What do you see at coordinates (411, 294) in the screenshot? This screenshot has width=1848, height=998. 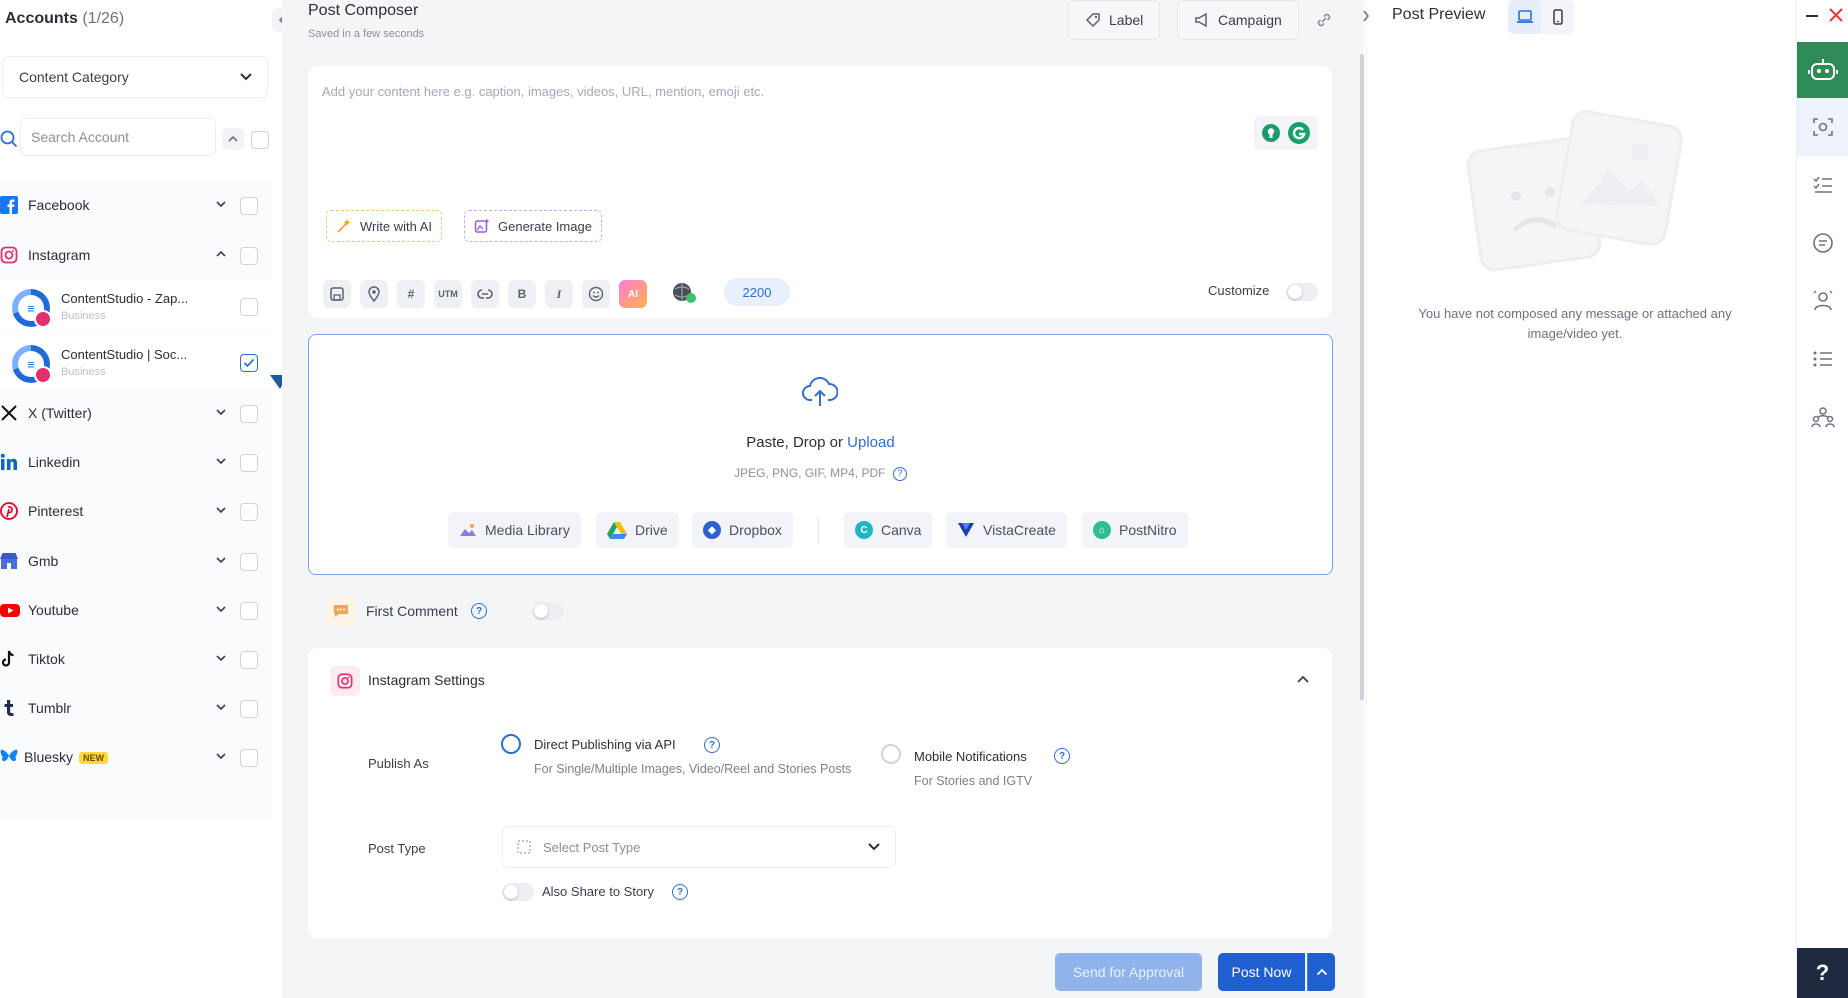 I see `hashtag-icon: #` at bounding box center [411, 294].